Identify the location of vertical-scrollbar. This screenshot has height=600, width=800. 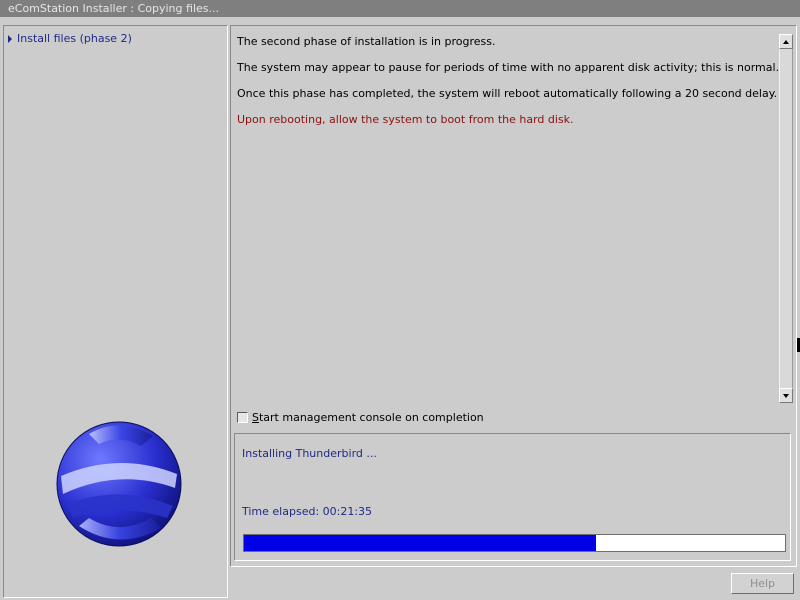
(786, 218).